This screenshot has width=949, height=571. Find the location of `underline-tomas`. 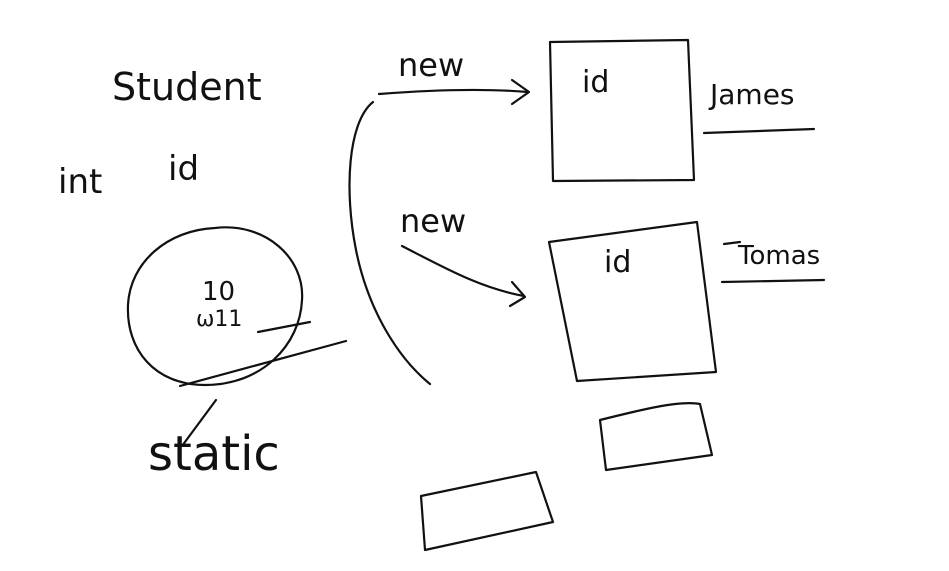

underline-tomas is located at coordinates (773, 281).